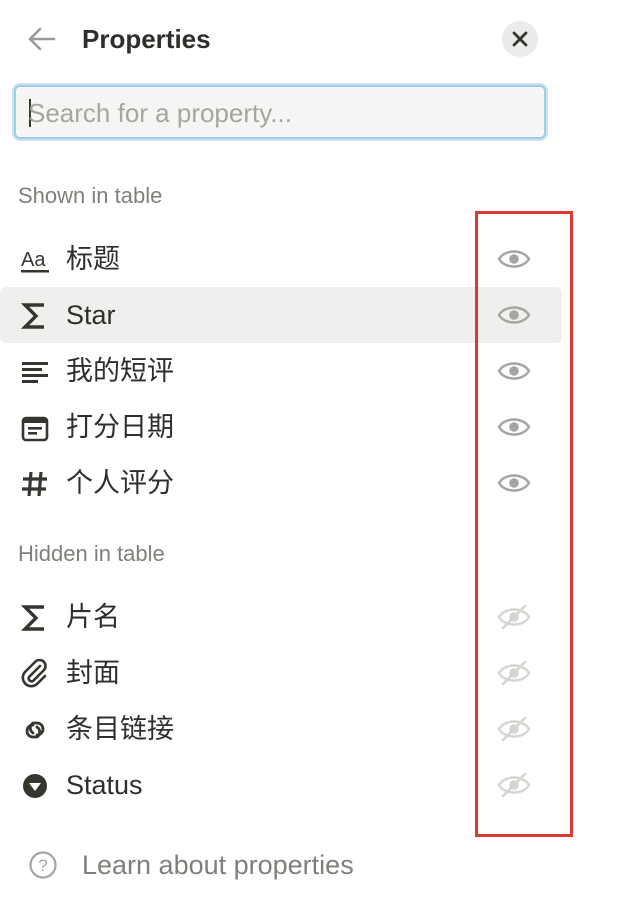 Image resolution: width=626 pixels, height=900 pixels. What do you see at coordinates (35, 730) in the screenshot?
I see `link-icon` at bounding box center [35, 730].